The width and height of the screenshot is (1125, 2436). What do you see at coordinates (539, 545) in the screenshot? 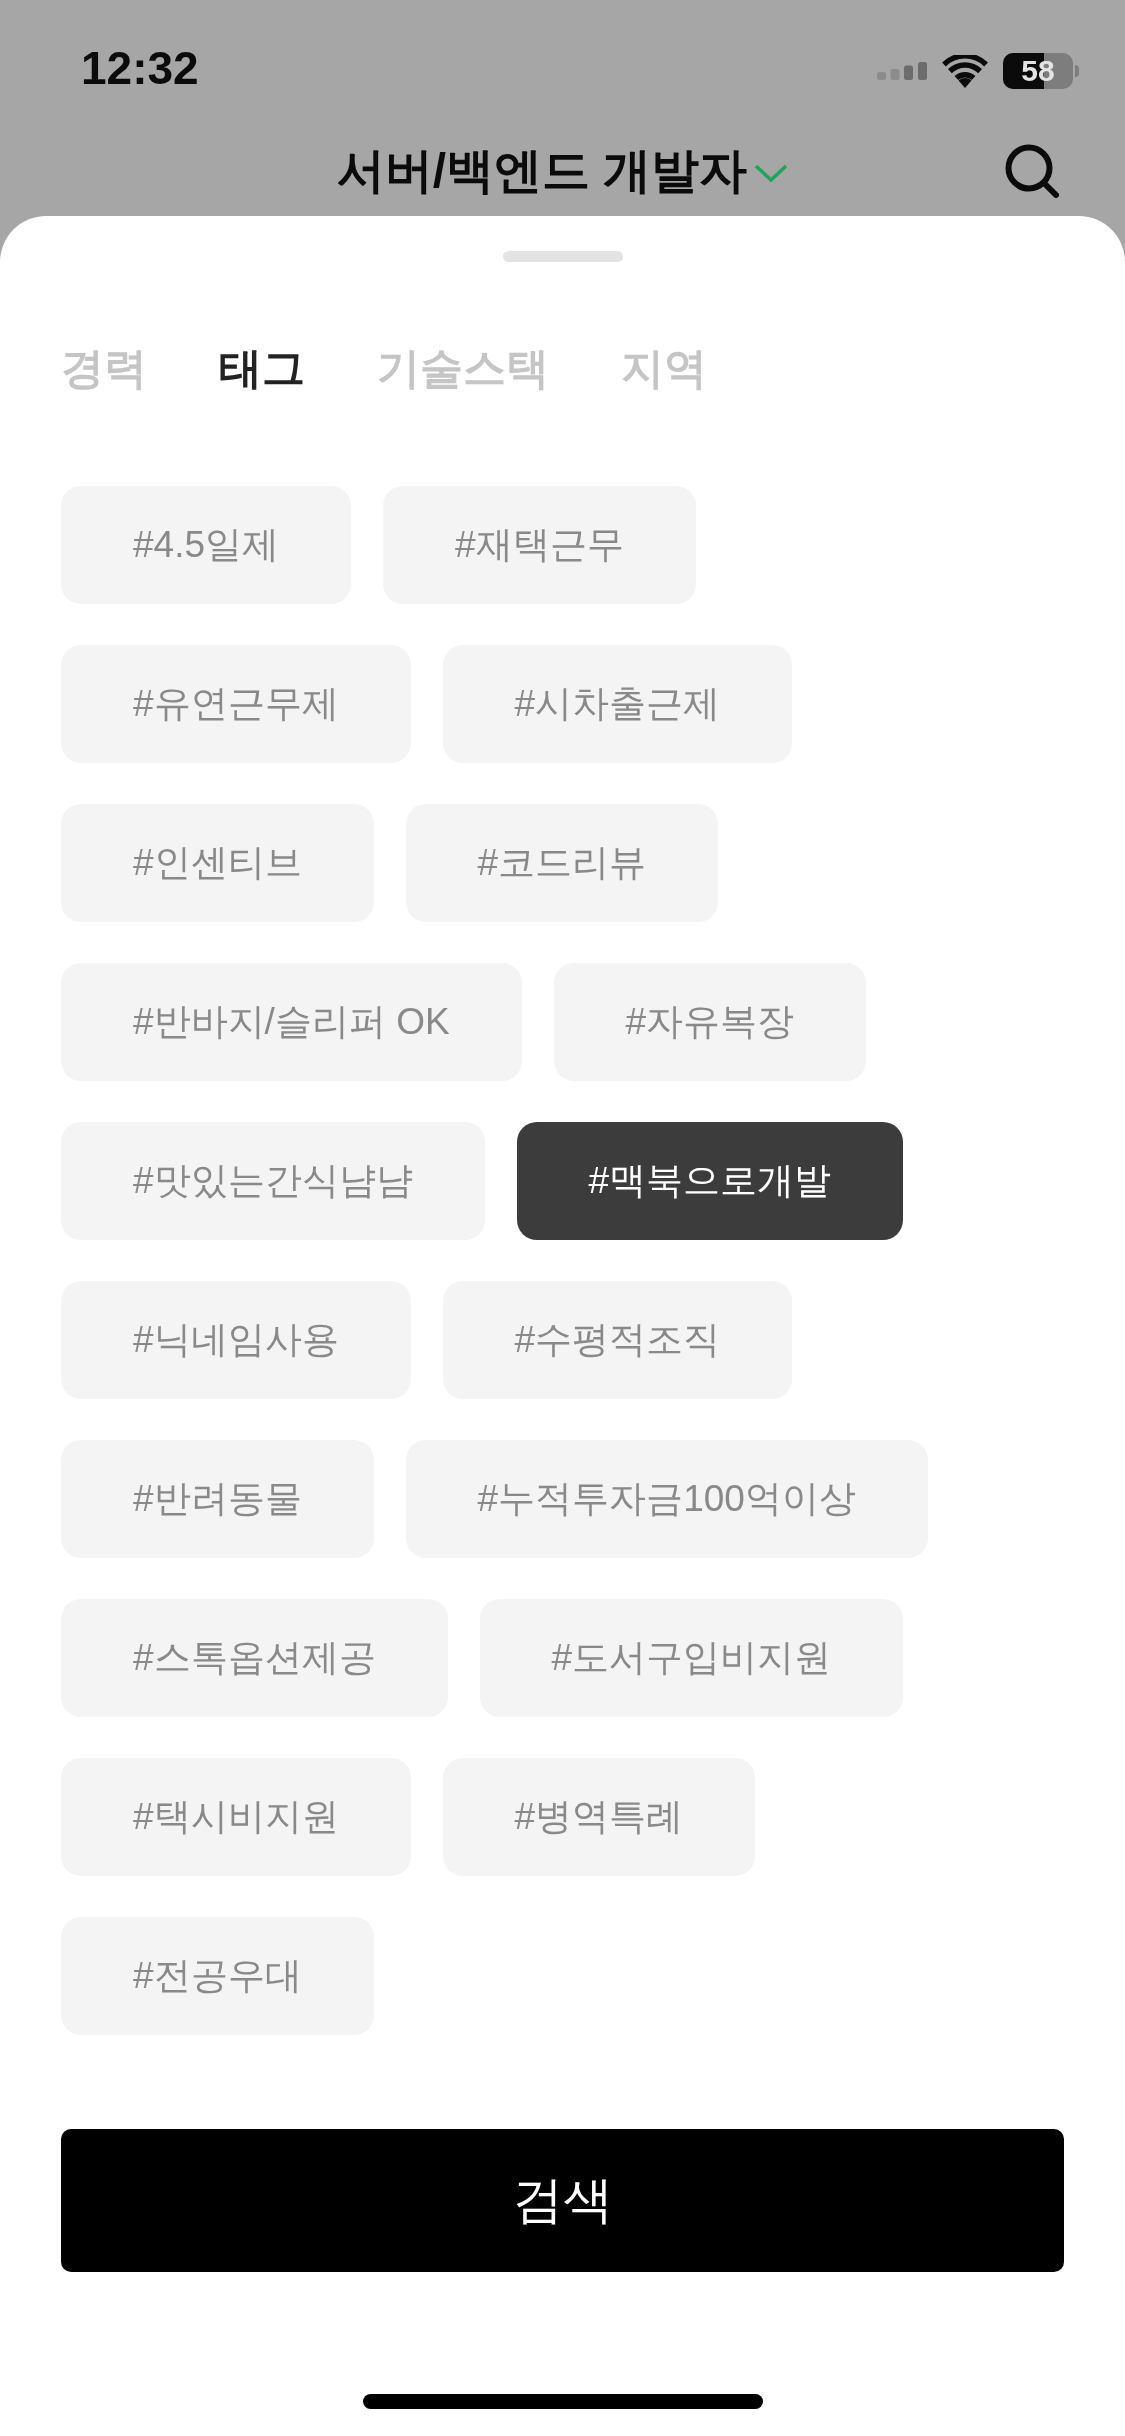
I see `tag-chip: #재택근무` at bounding box center [539, 545].